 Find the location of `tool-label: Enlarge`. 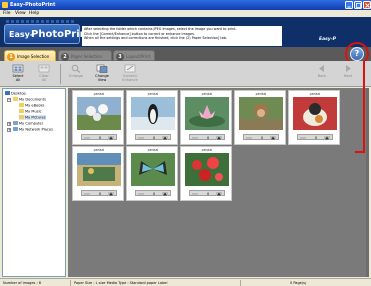

tool-label: Enlarge is located at coordinates (76, 76).